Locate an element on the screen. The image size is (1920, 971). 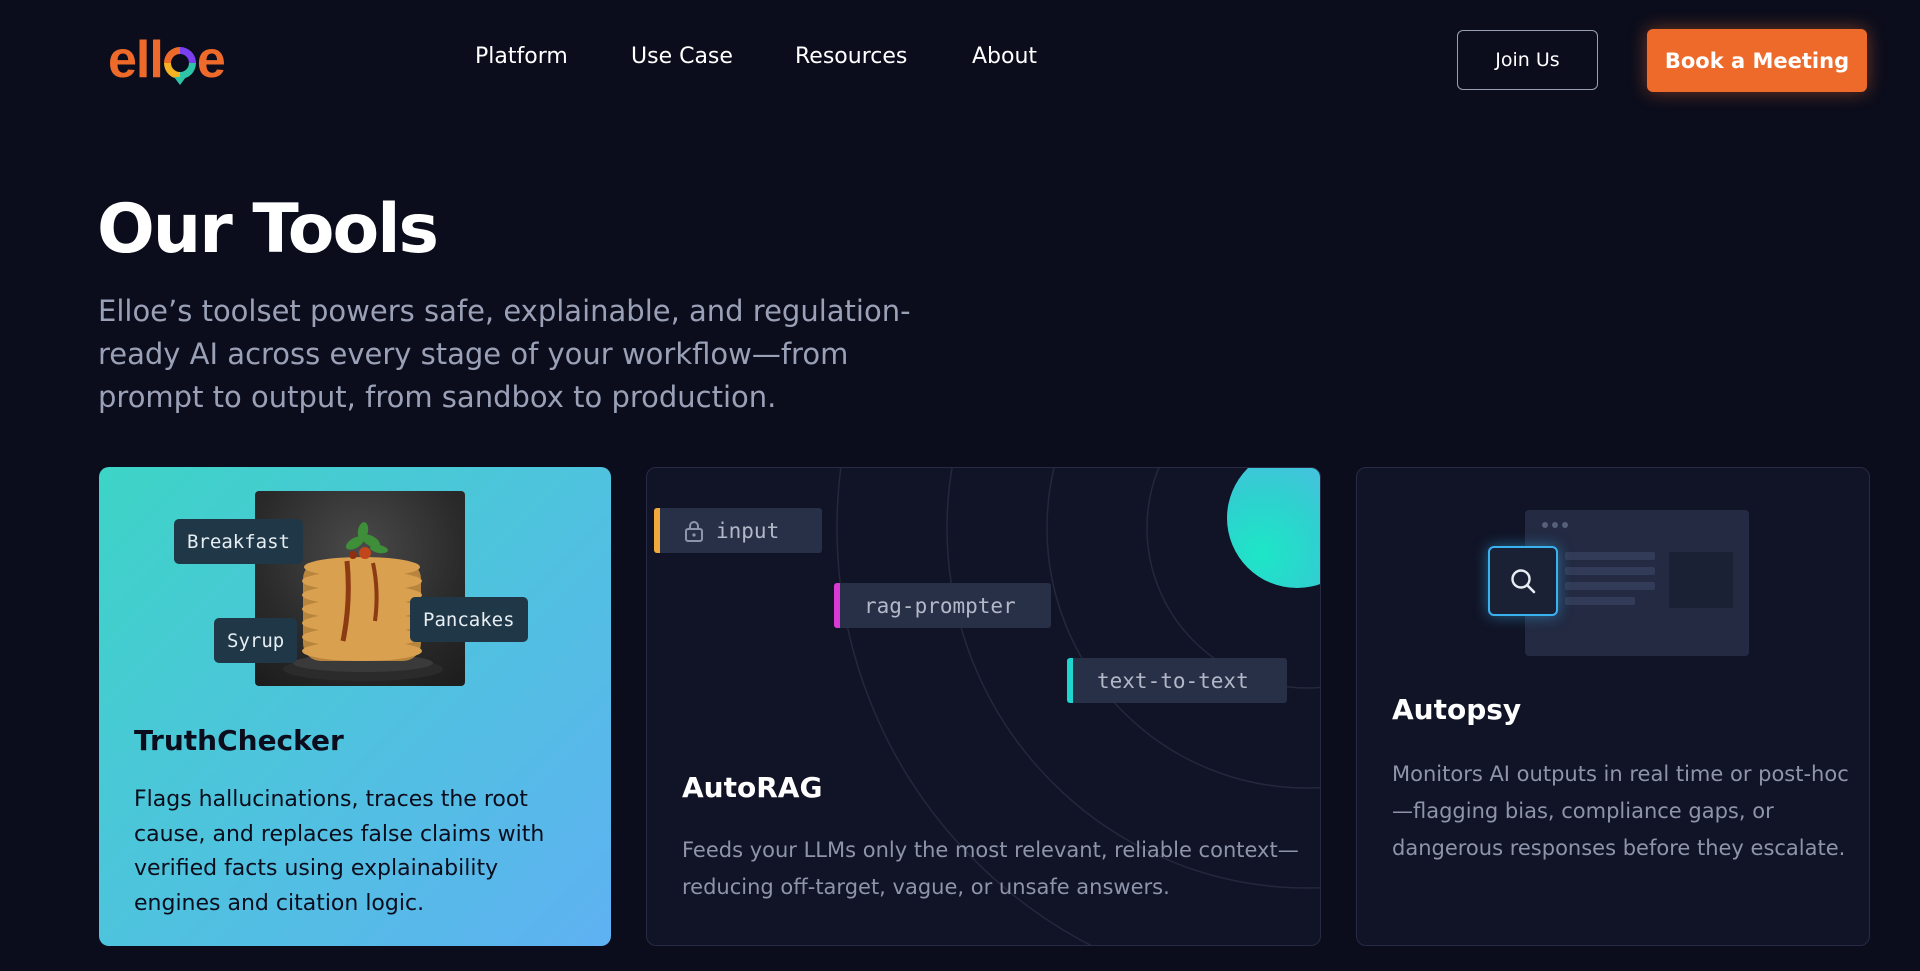
tag-breakfast: Breakfast is located at coordinates (238, 541).